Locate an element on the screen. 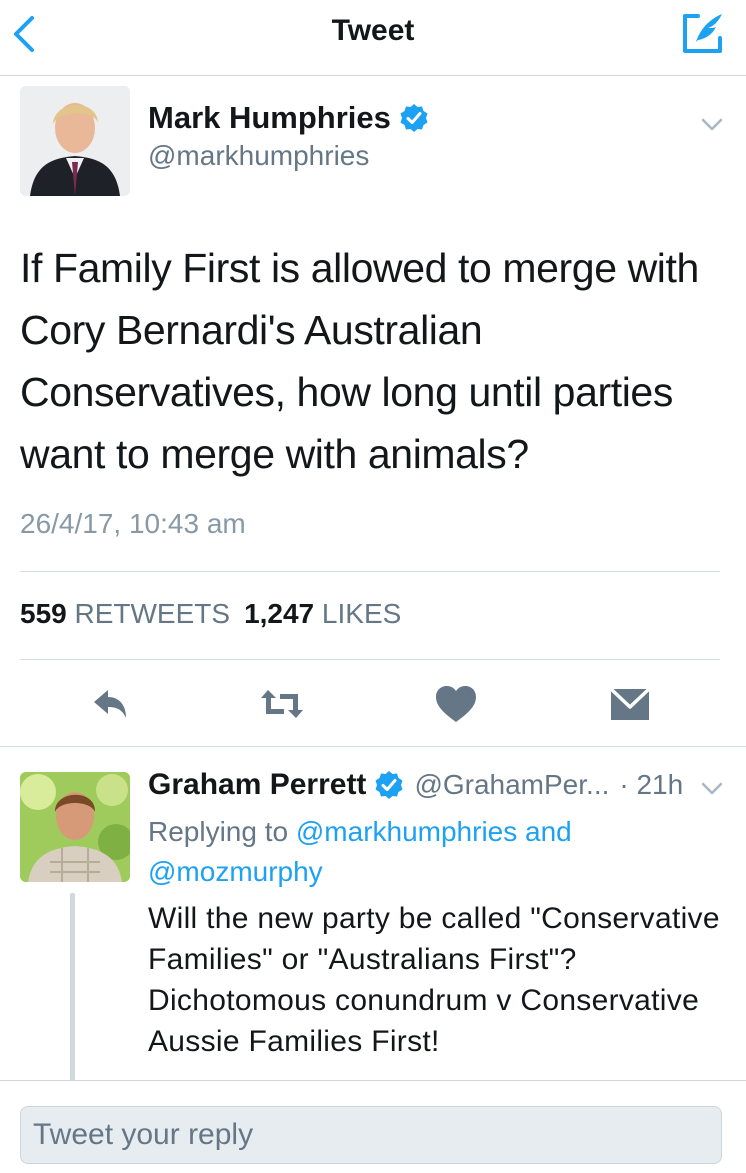  page-title: Tweet is located at coordinates (373, 30).